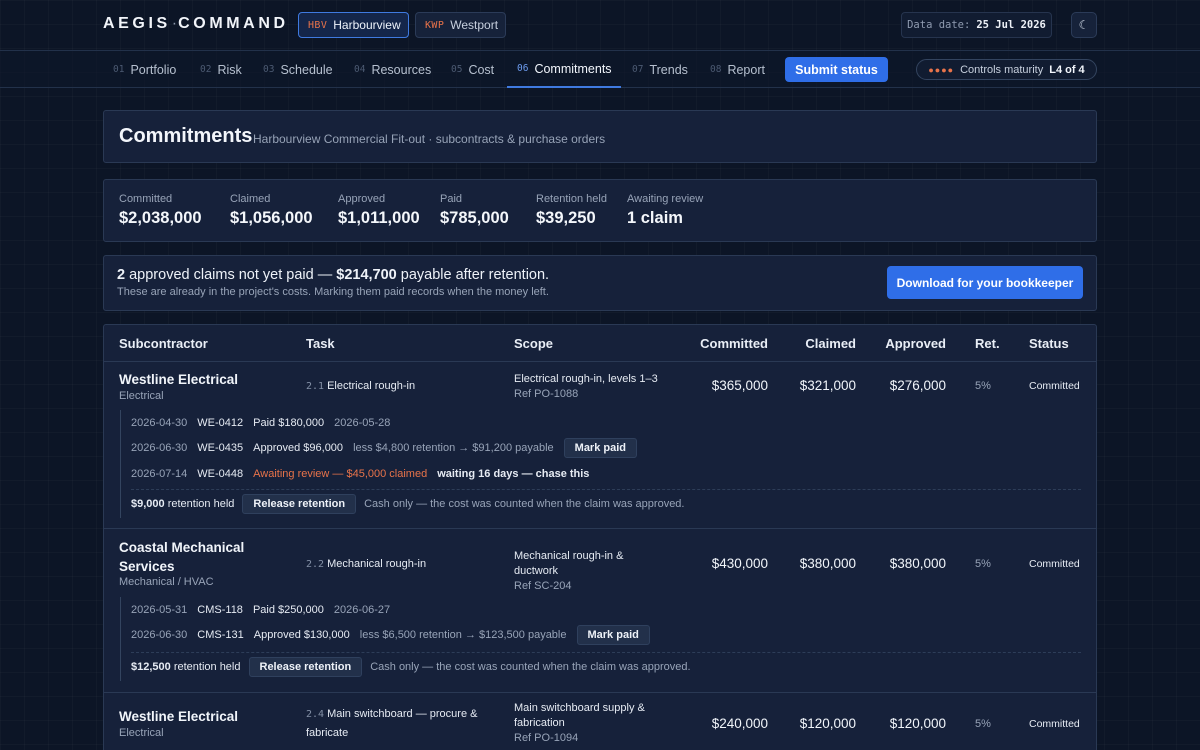 This screenshot has height=750, width=1200. Describe the element at coordinates (915, 343) in the screenshot. I see `column-header-approved: Approved` at that location.